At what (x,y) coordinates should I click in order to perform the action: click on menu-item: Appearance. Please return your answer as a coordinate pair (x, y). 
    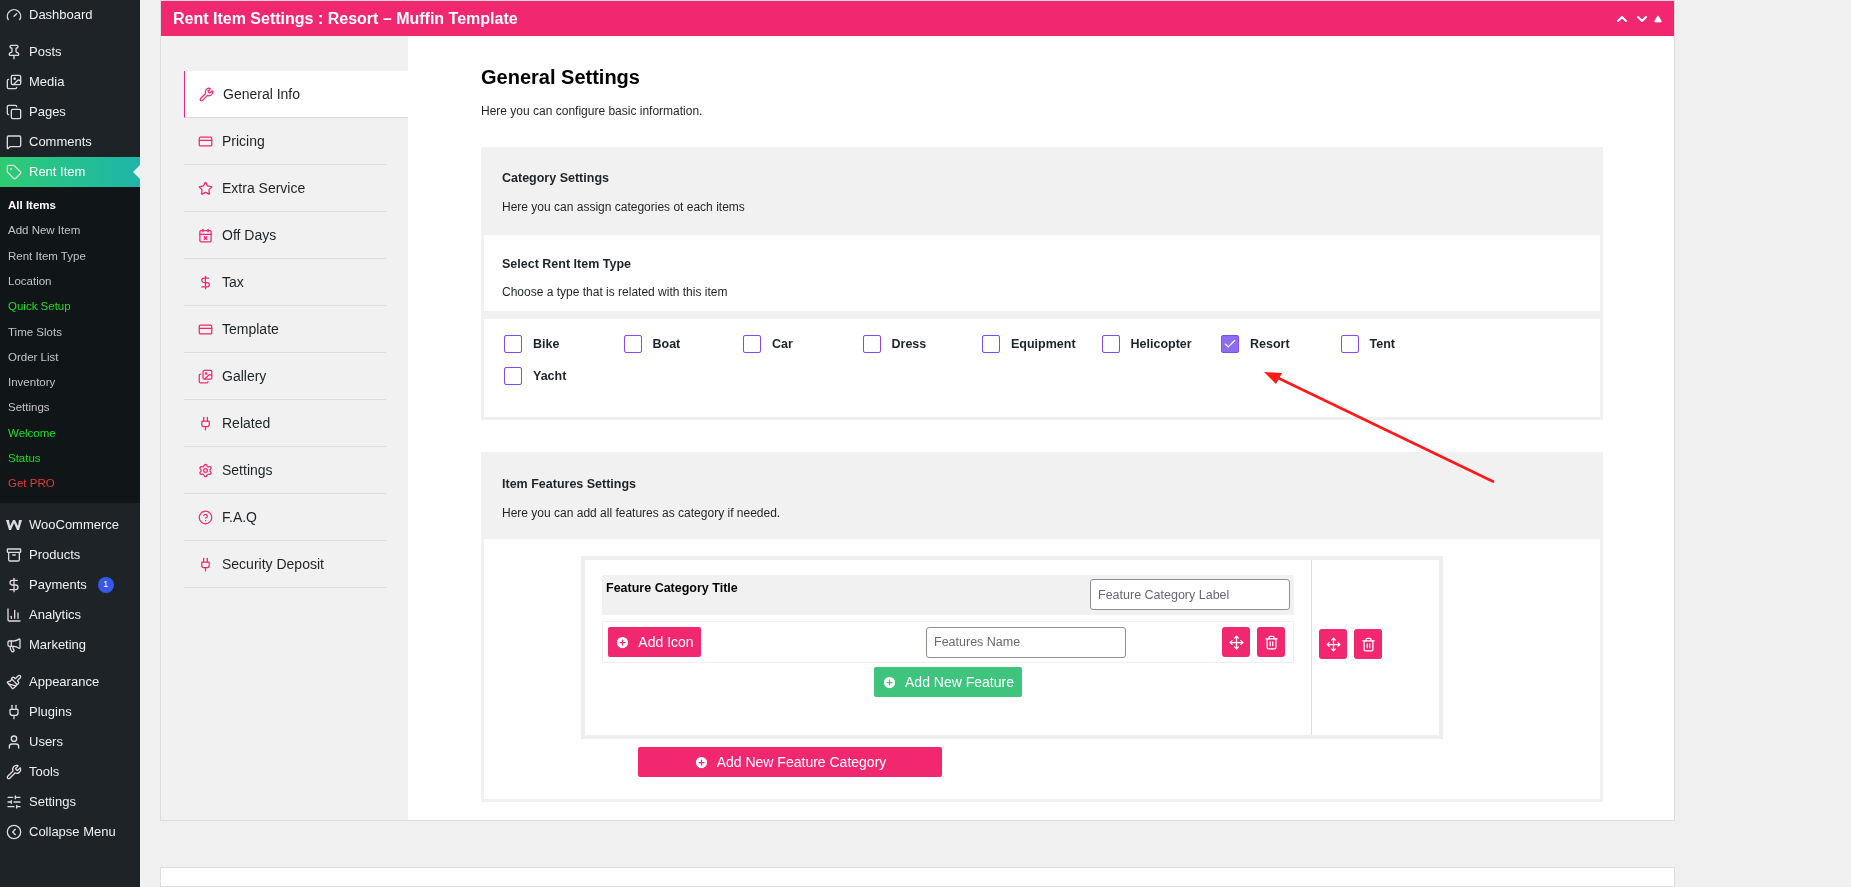
    Looking at the image, I should click on (70, 681).